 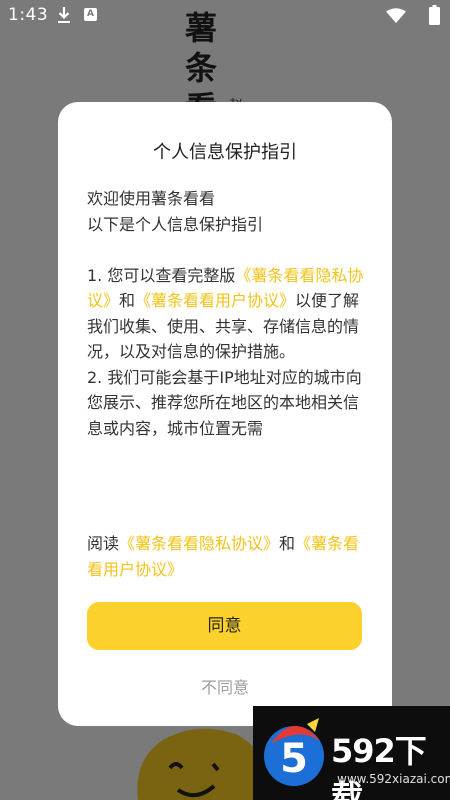 I want to click on item1-prefix: 1. 您可以查看完整版, so click(x=161, y=275).